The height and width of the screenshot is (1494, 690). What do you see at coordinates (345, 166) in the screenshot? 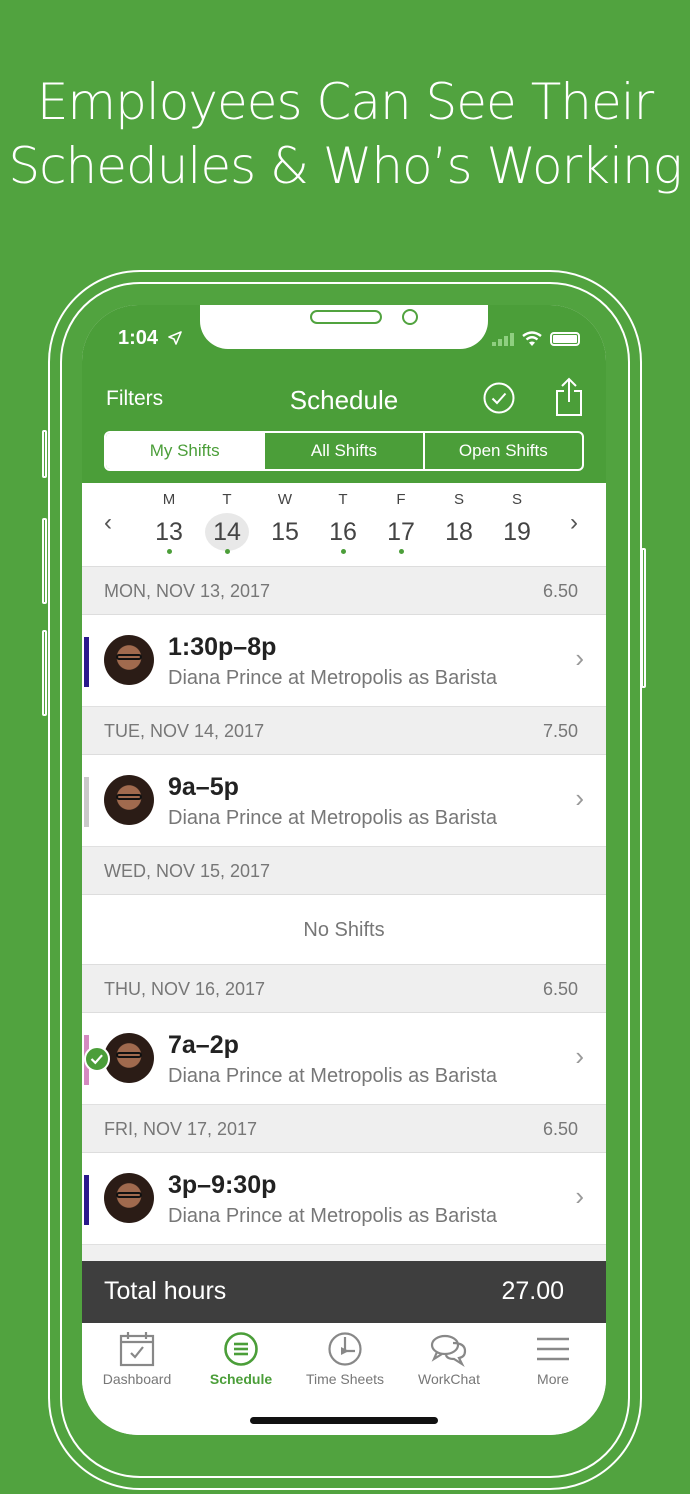
I see `headline-line-2: Schedules & Who’s Working` at bounding box center [345, 166].